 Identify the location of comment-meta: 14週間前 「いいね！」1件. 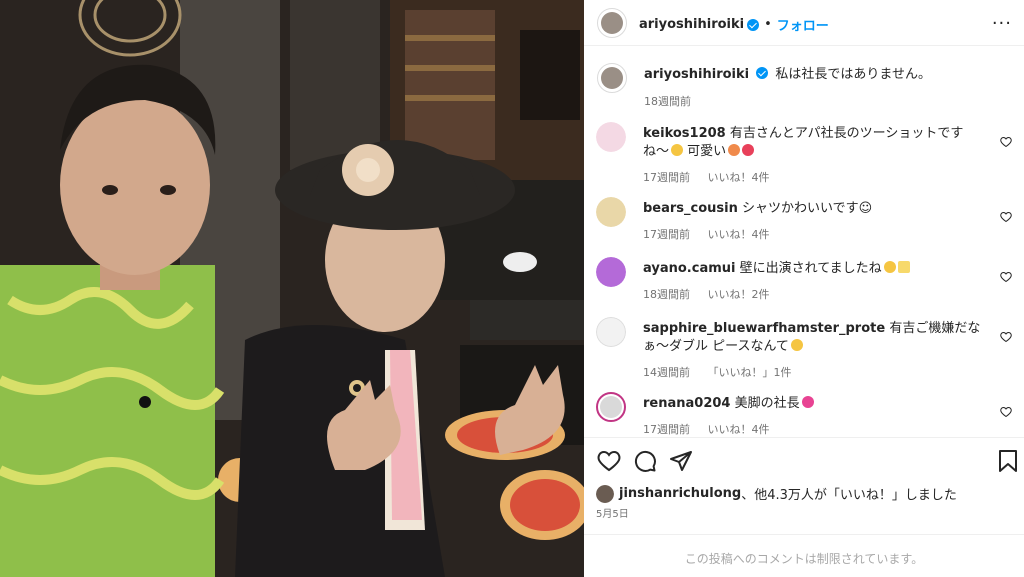
(813, 373).